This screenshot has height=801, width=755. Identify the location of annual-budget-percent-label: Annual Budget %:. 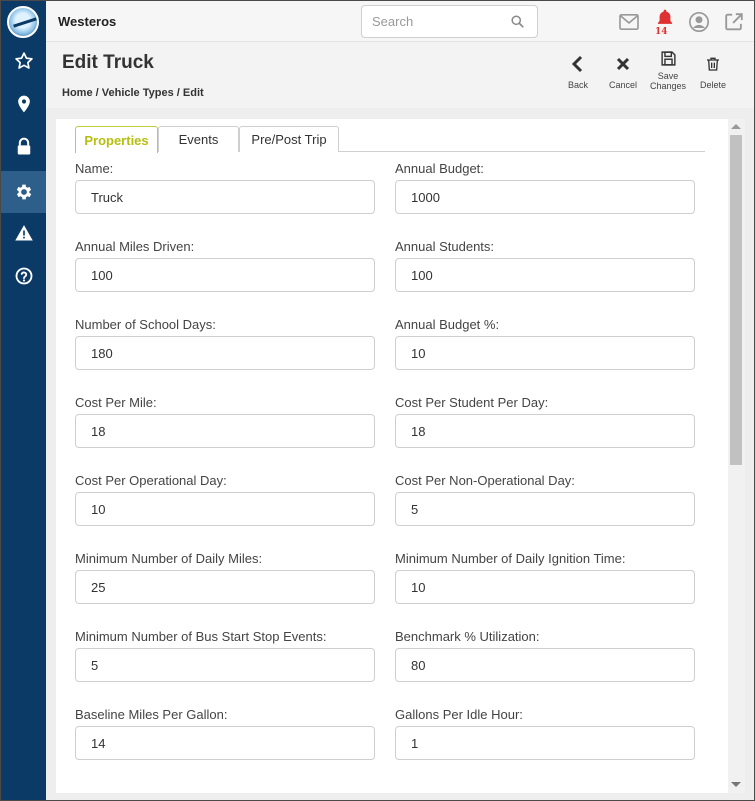
(447, 324).